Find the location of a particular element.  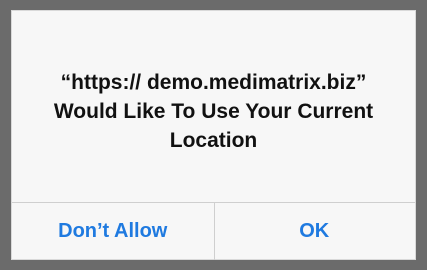

ok-button: OK is located at coordinates (315, 231).